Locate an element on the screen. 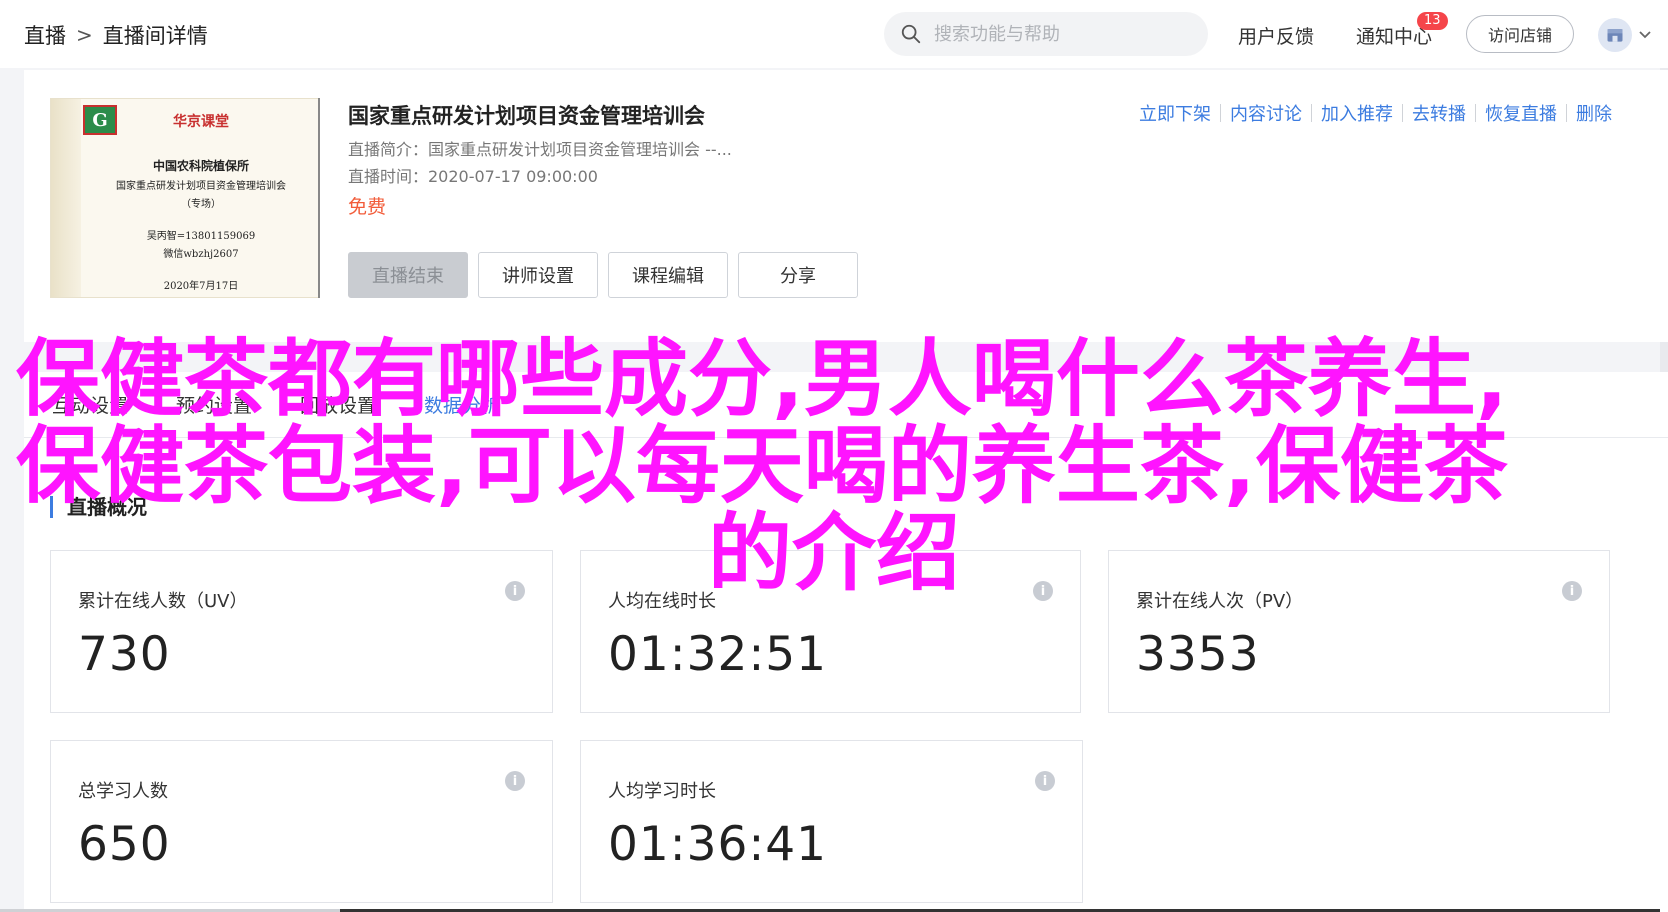  notification-badge: 13 is located at coordinates (1432, 21).